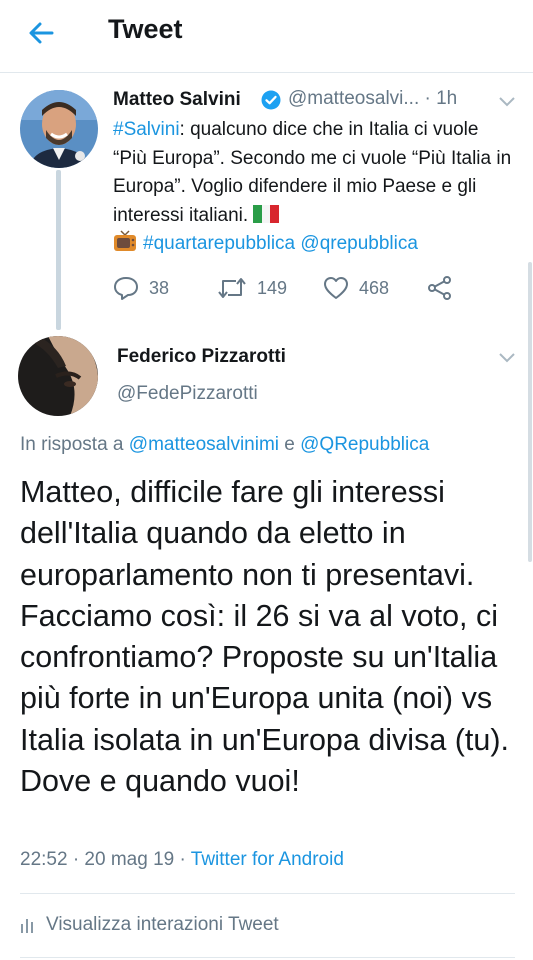 The width and height of the screenshot is (533, 960). I want to click on scrollbar, so click(530, 412).